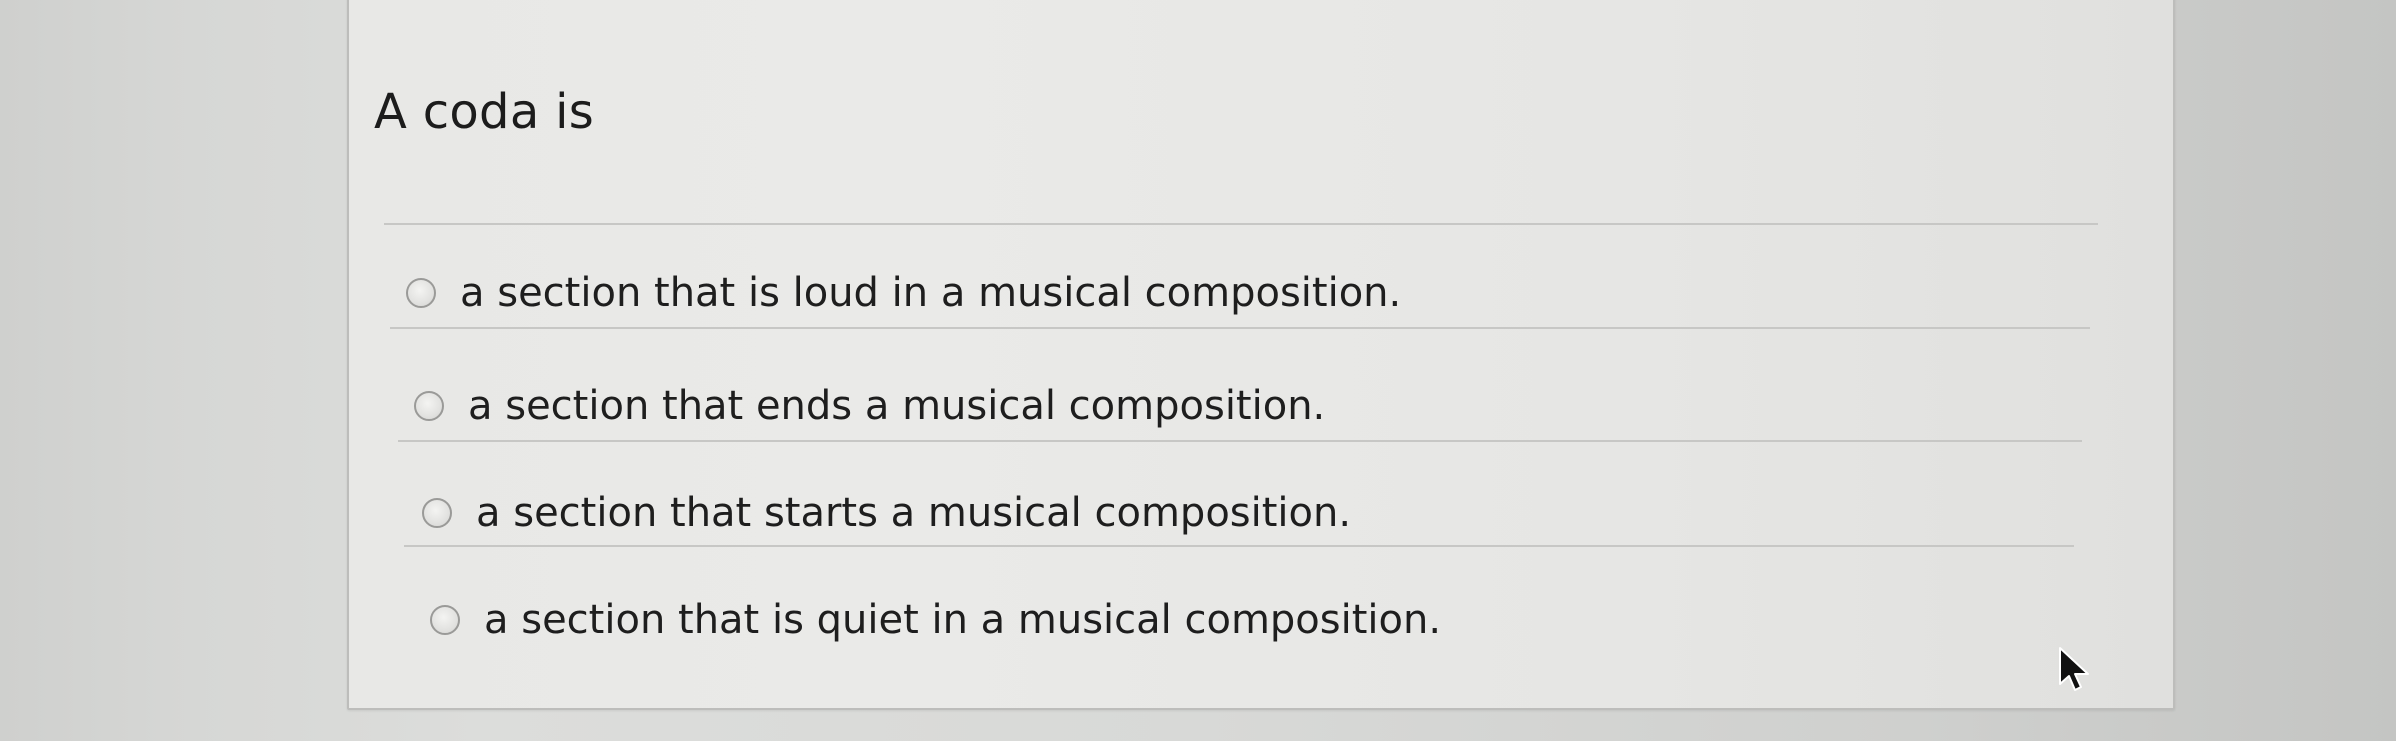 This screenshot has height=741, width=2396. Describe the element at coordinates (484, 112) in the screenshot. I see `question-text: A coda is` at that location.